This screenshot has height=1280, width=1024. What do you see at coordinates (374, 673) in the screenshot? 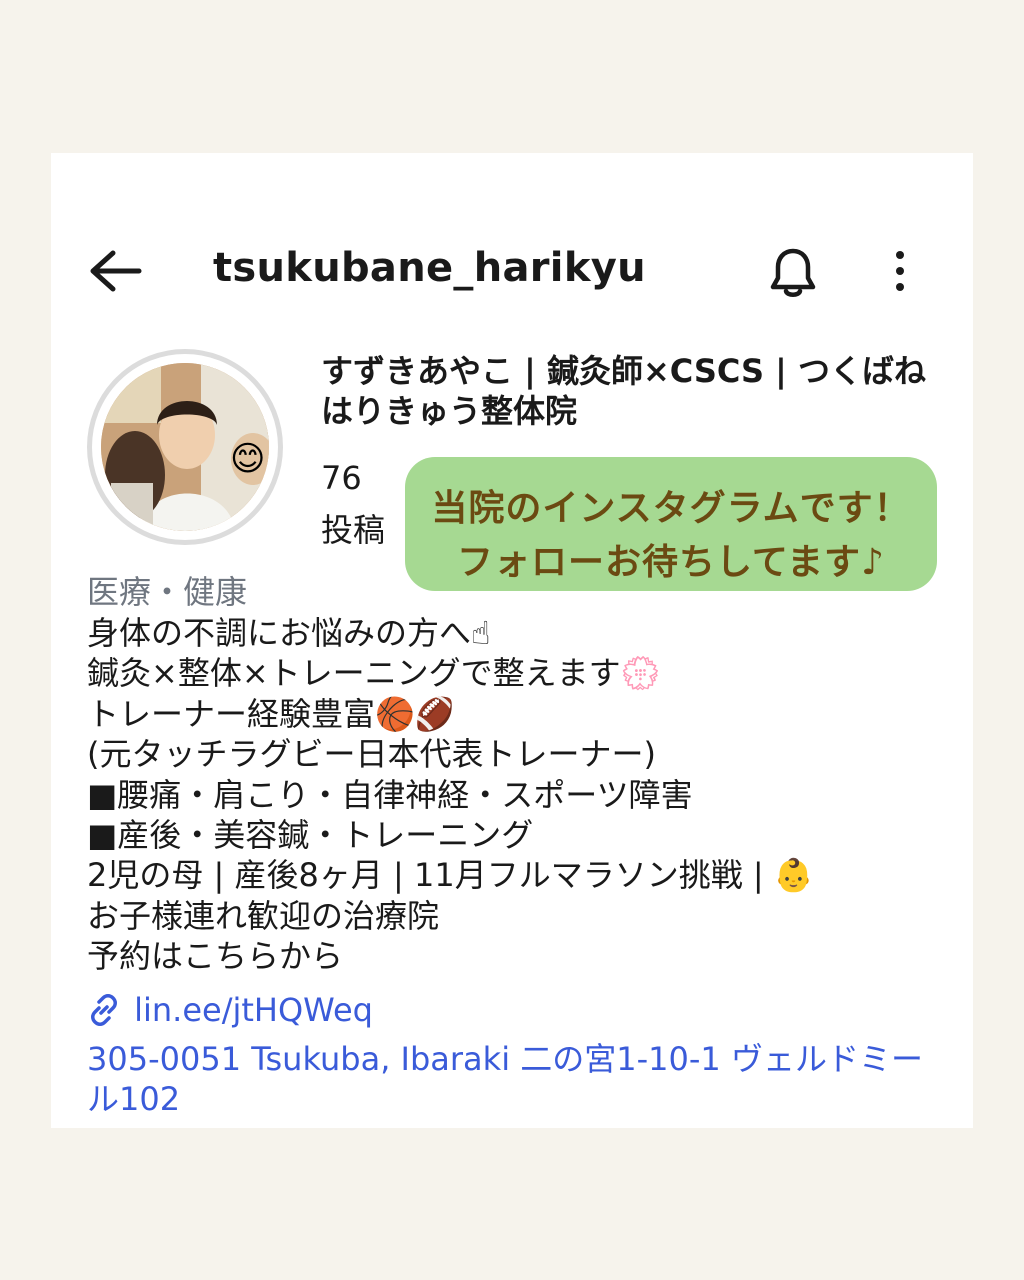
I see `bio-line: 鍼灸×整体×トレーニングで整えます💮` at bounding box center [374, 673].